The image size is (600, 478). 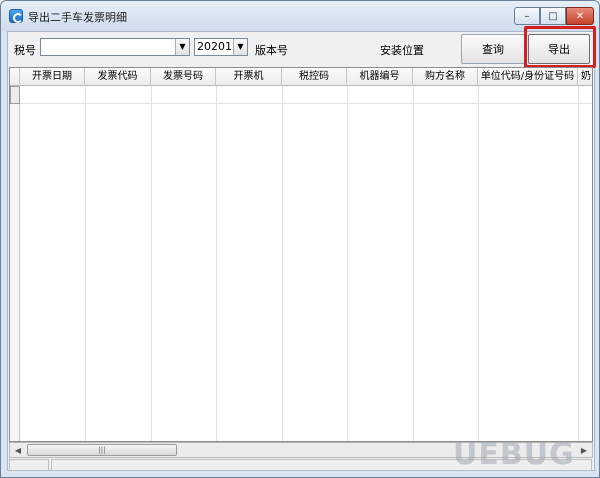 What do you see at coordinates (77, 17) in the screenshot?
I see `window-title: 导出二手车发票明细` at bounding box center [77, 17].